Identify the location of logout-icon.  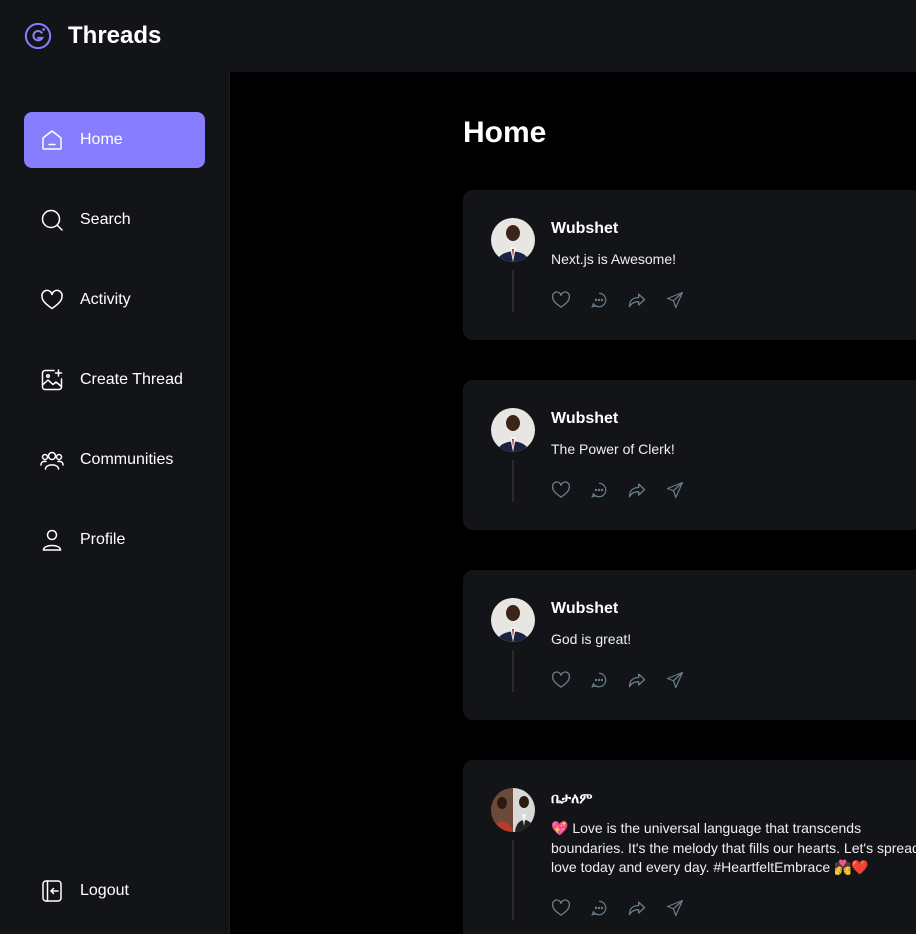
(52, 891).